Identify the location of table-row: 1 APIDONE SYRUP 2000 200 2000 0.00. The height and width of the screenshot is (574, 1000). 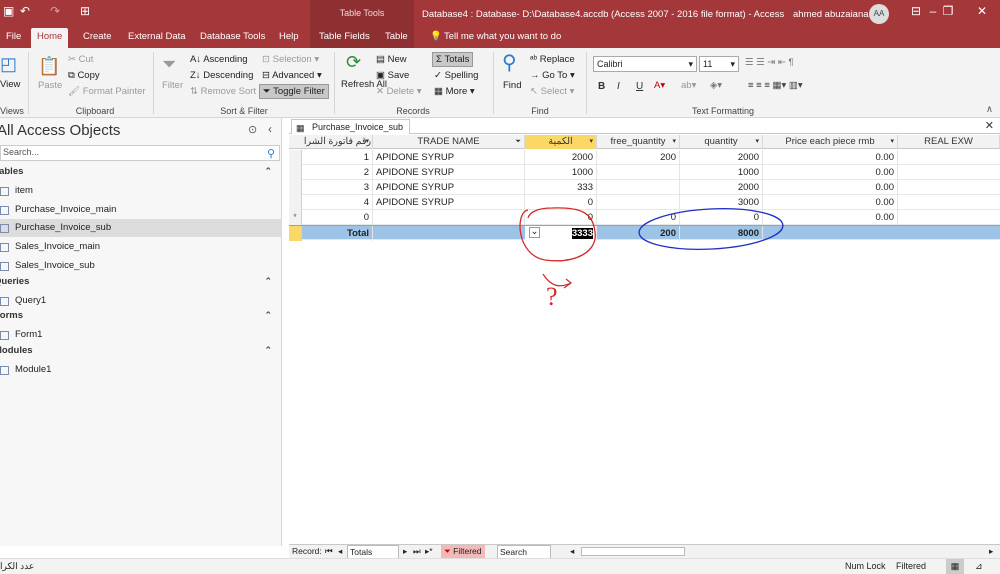
(644, 157).